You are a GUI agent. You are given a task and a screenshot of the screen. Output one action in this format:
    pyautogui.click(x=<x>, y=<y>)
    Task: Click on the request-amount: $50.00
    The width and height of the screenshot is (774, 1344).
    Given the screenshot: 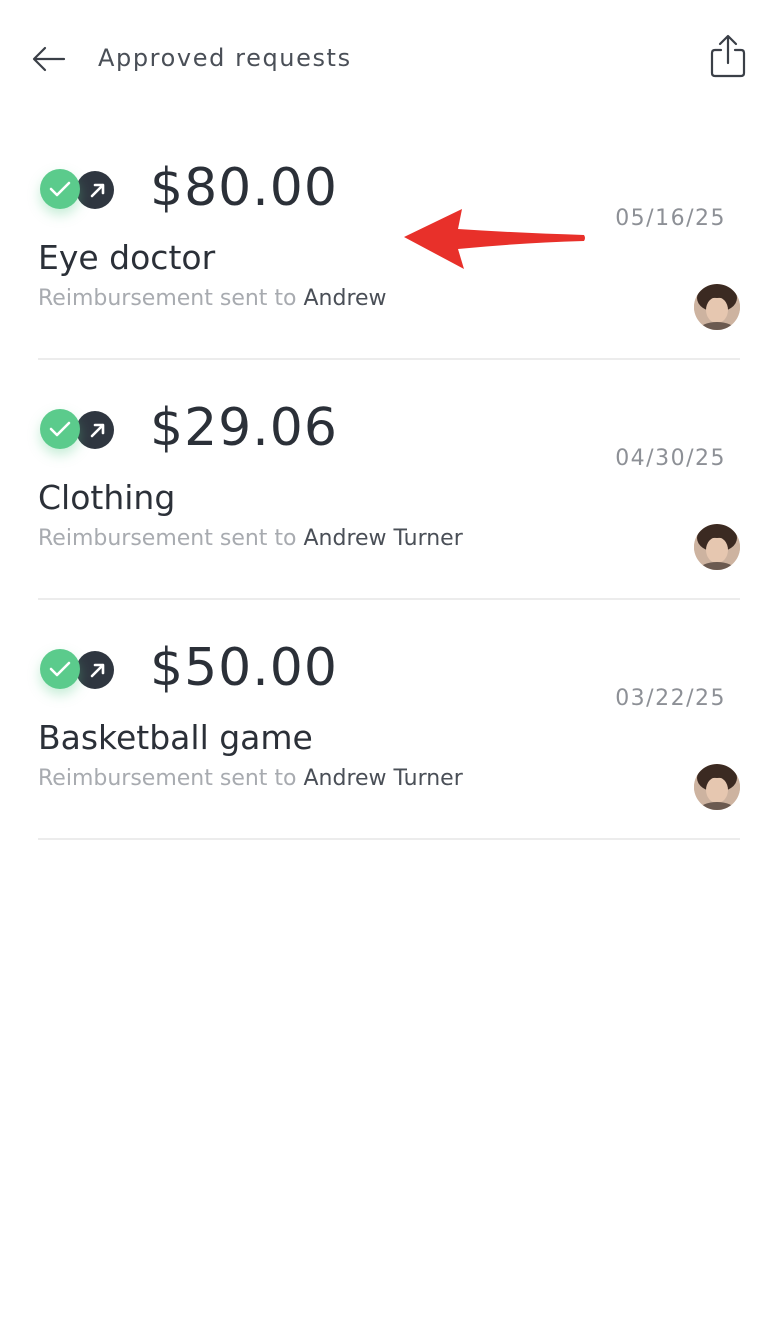 What is the action you would take?
    pyautogui.click(x=244, y=668)
    